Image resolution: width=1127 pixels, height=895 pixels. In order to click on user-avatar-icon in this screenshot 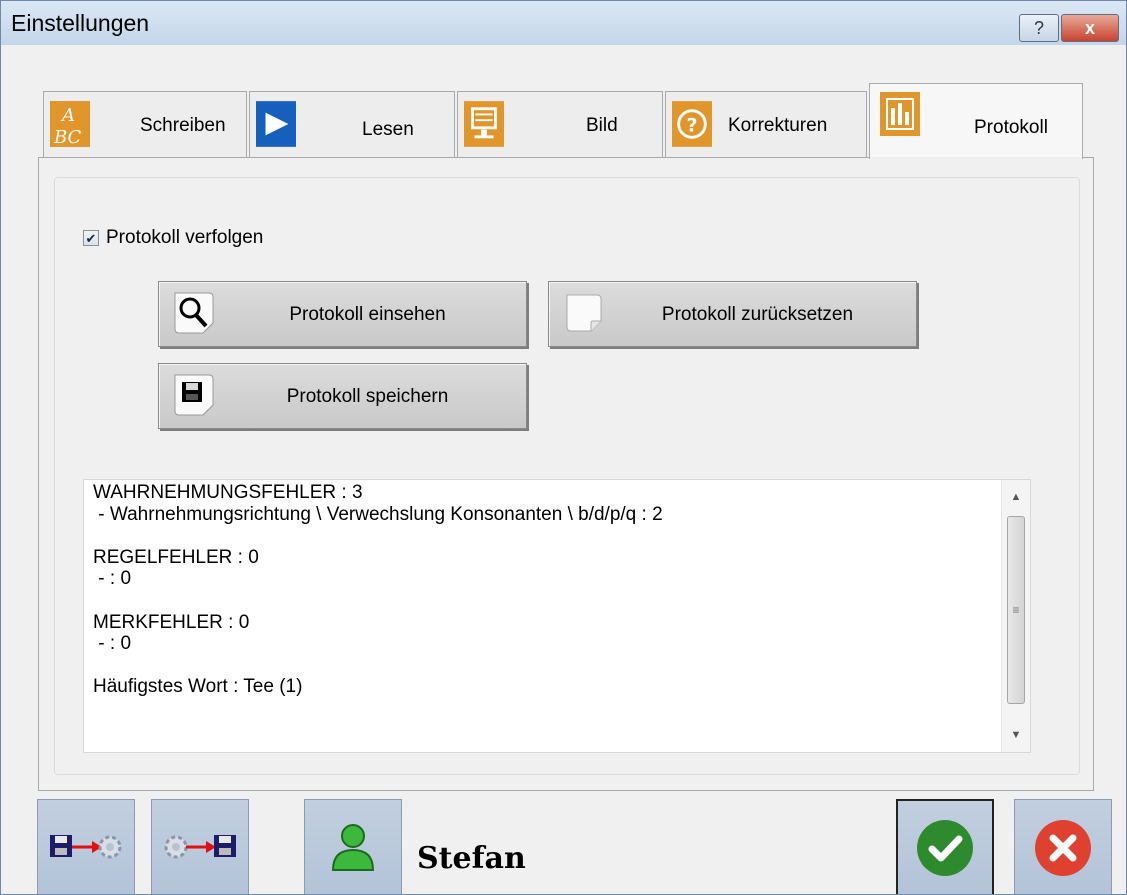, I will do `click(353, 847)`.